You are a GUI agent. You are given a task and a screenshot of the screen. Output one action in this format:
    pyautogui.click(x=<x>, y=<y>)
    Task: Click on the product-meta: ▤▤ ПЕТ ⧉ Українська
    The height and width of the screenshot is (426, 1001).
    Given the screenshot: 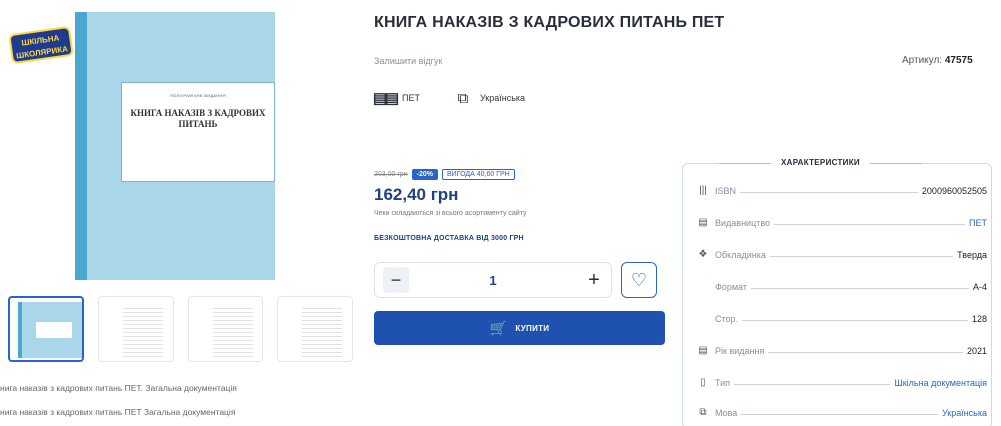 What is the action you would take?
    pyautogui.click(x=459, y=98)
    